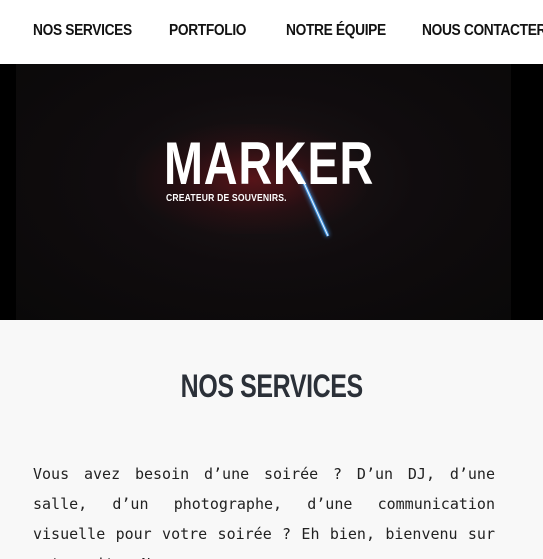  I want to click on nav-link-portfolio: PORTFOLIO, so click(208, 33).